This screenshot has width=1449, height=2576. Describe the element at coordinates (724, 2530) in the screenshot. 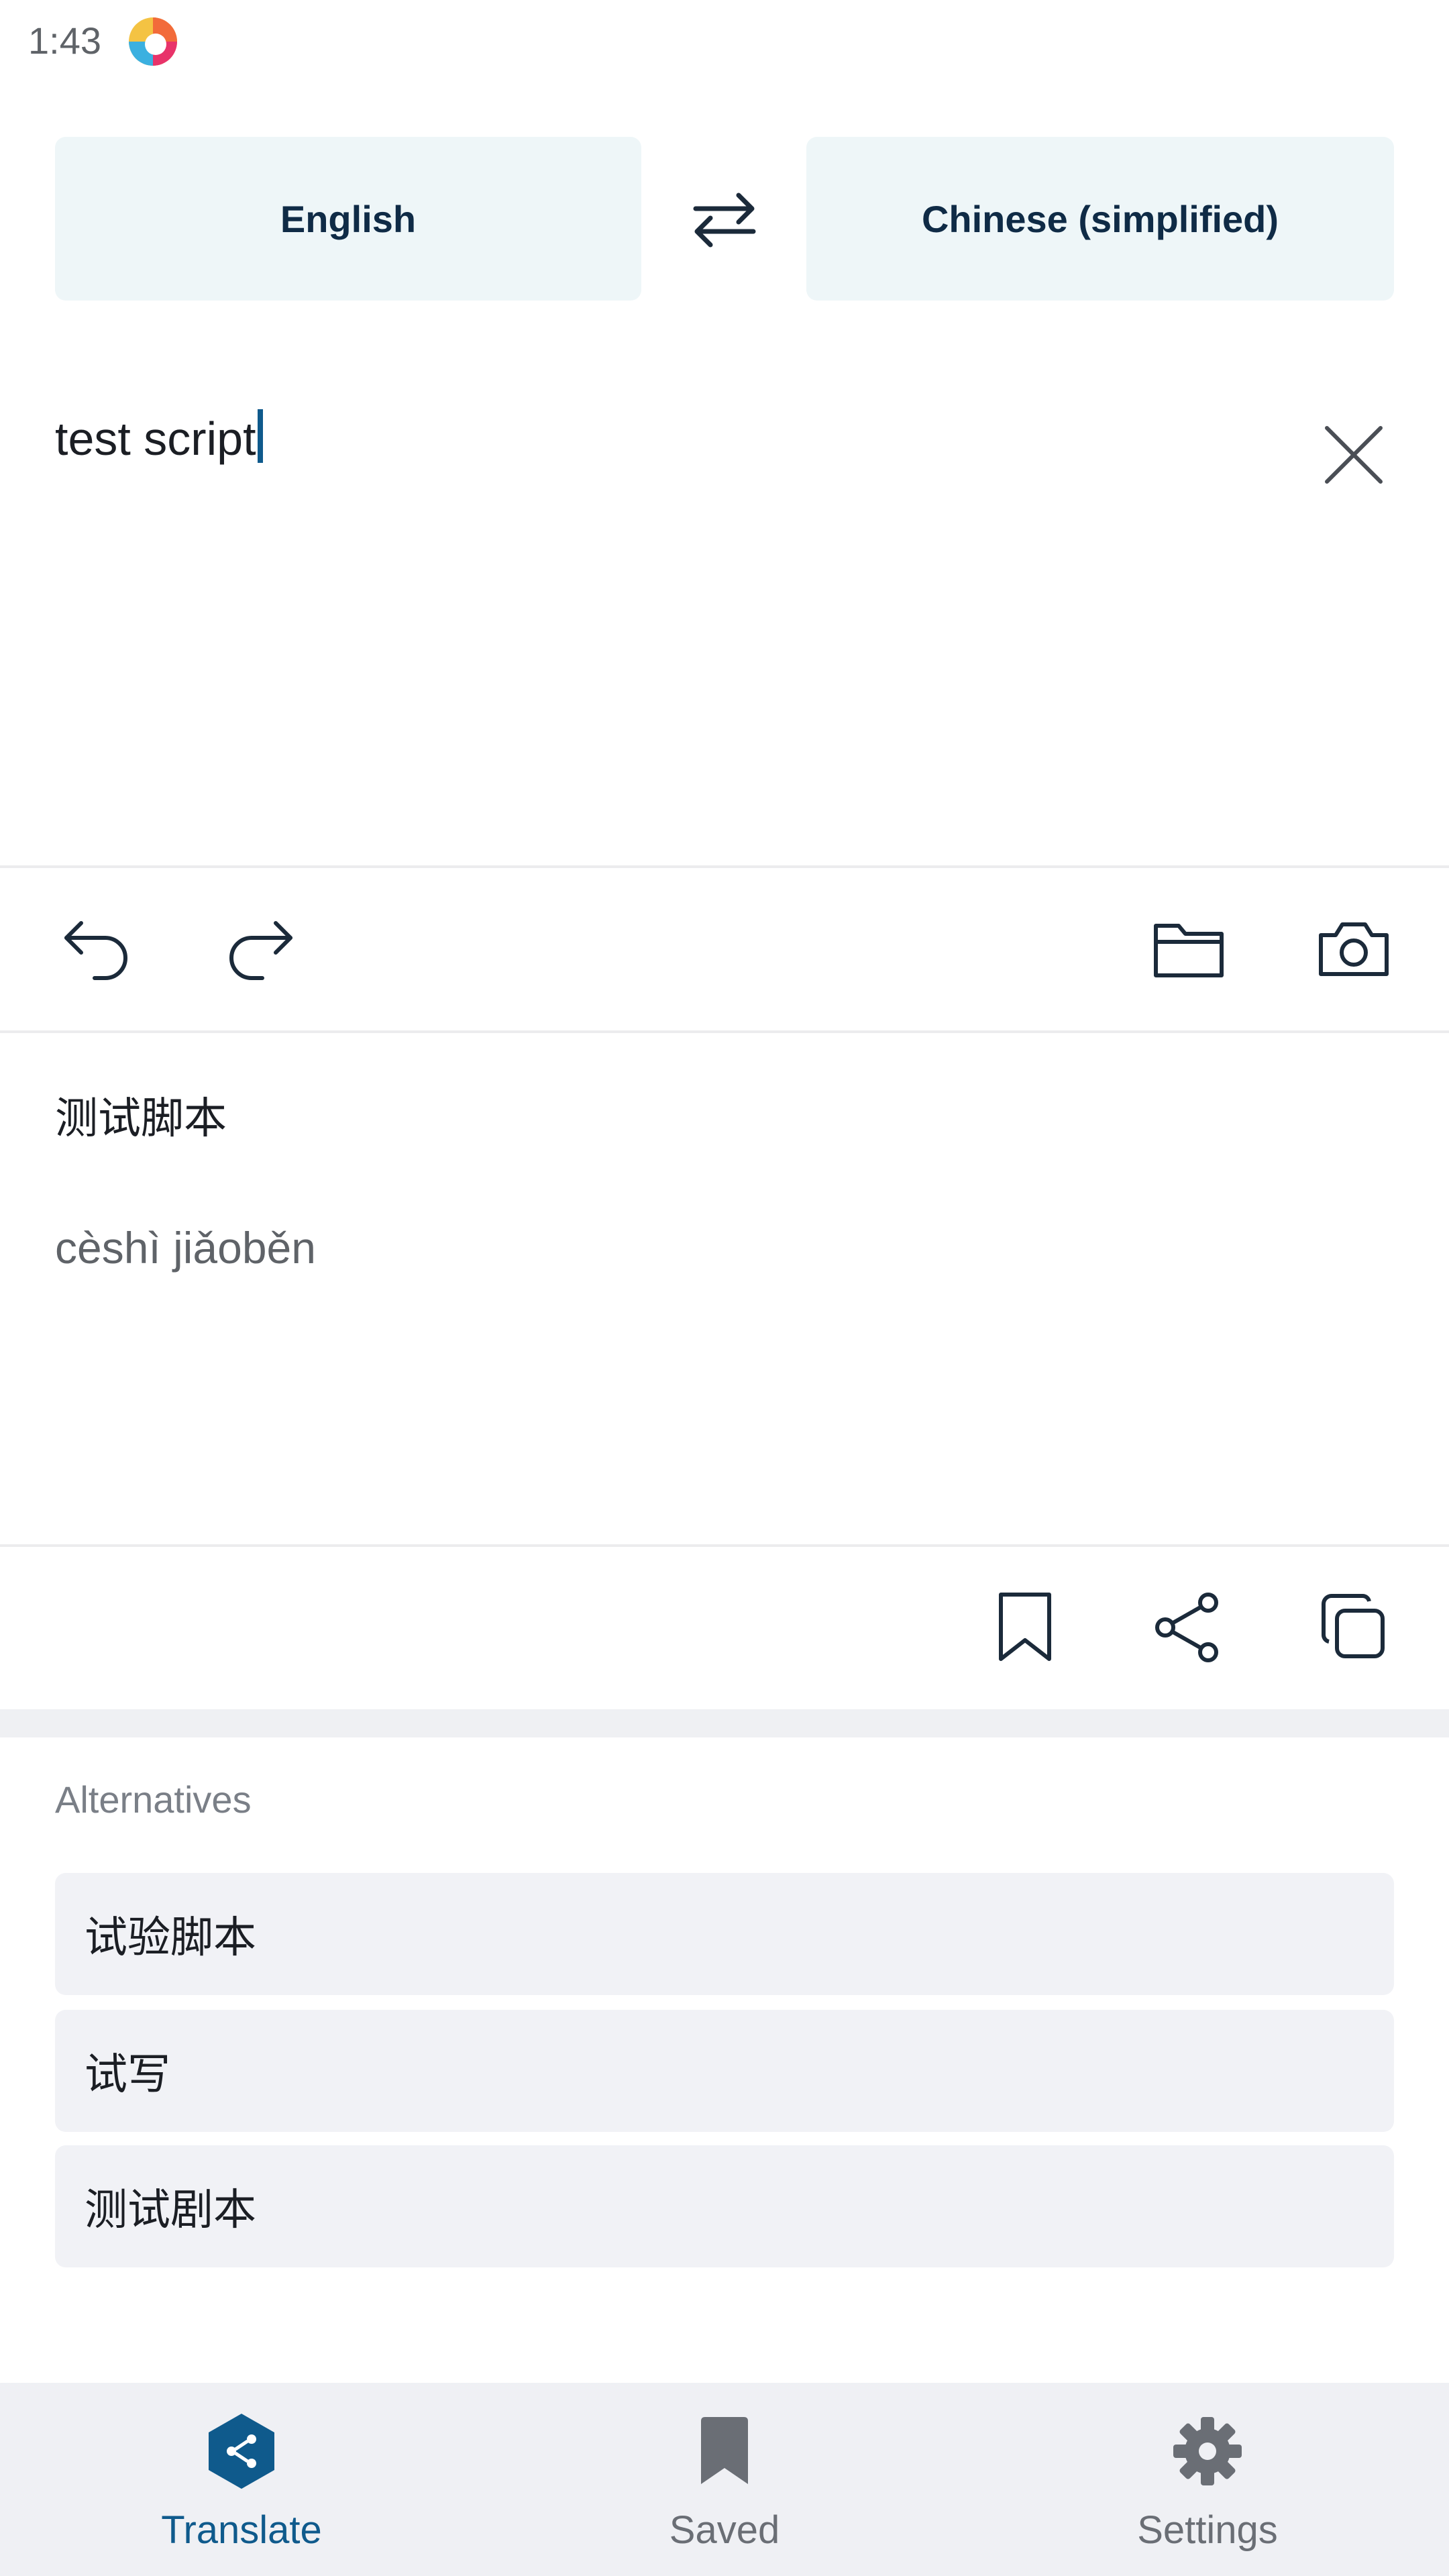

I see `nav-saved-label: Saved` at that location.